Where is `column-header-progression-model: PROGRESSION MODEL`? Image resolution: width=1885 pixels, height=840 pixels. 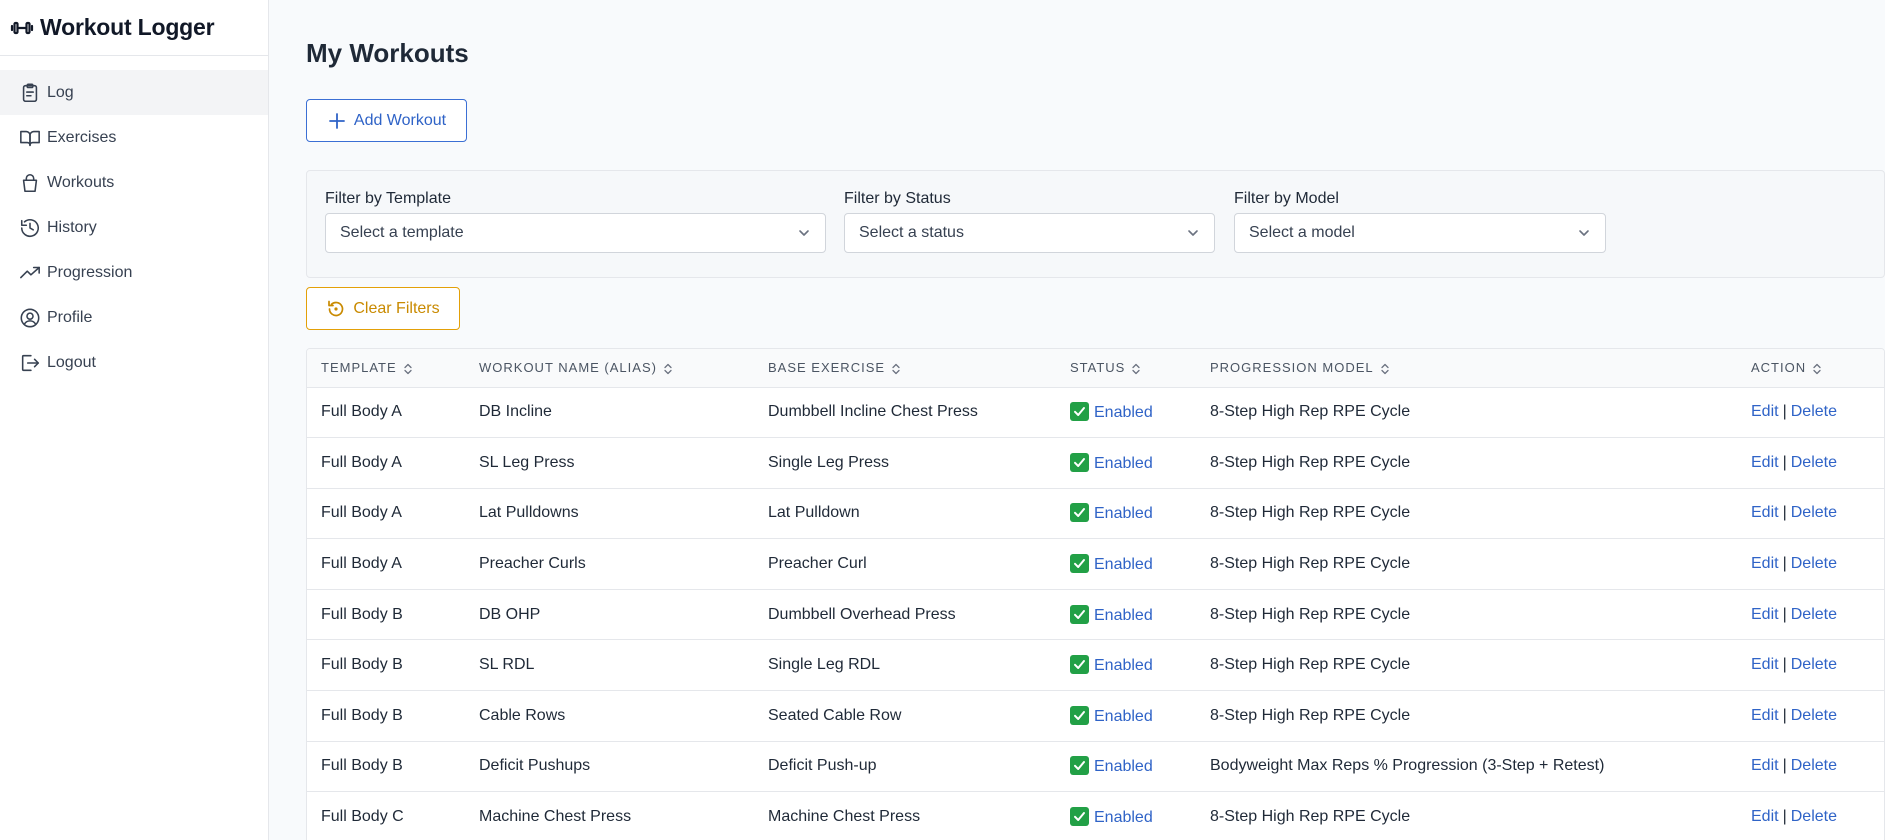
column-header-progression-model: PROGRESSION MODEL is located at coordinates (1466, 368).